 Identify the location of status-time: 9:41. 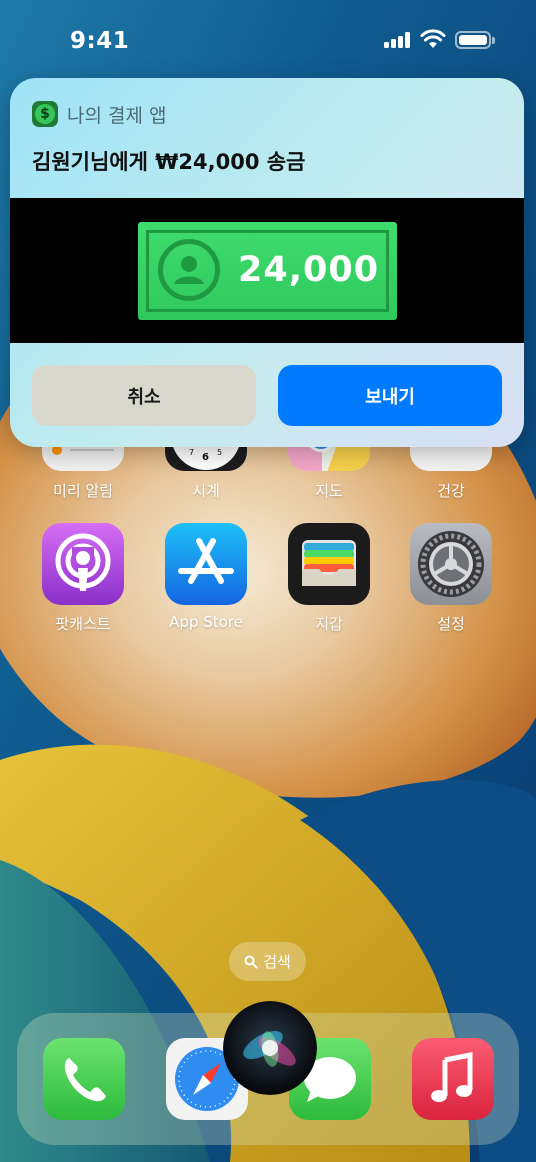
(100, 41).